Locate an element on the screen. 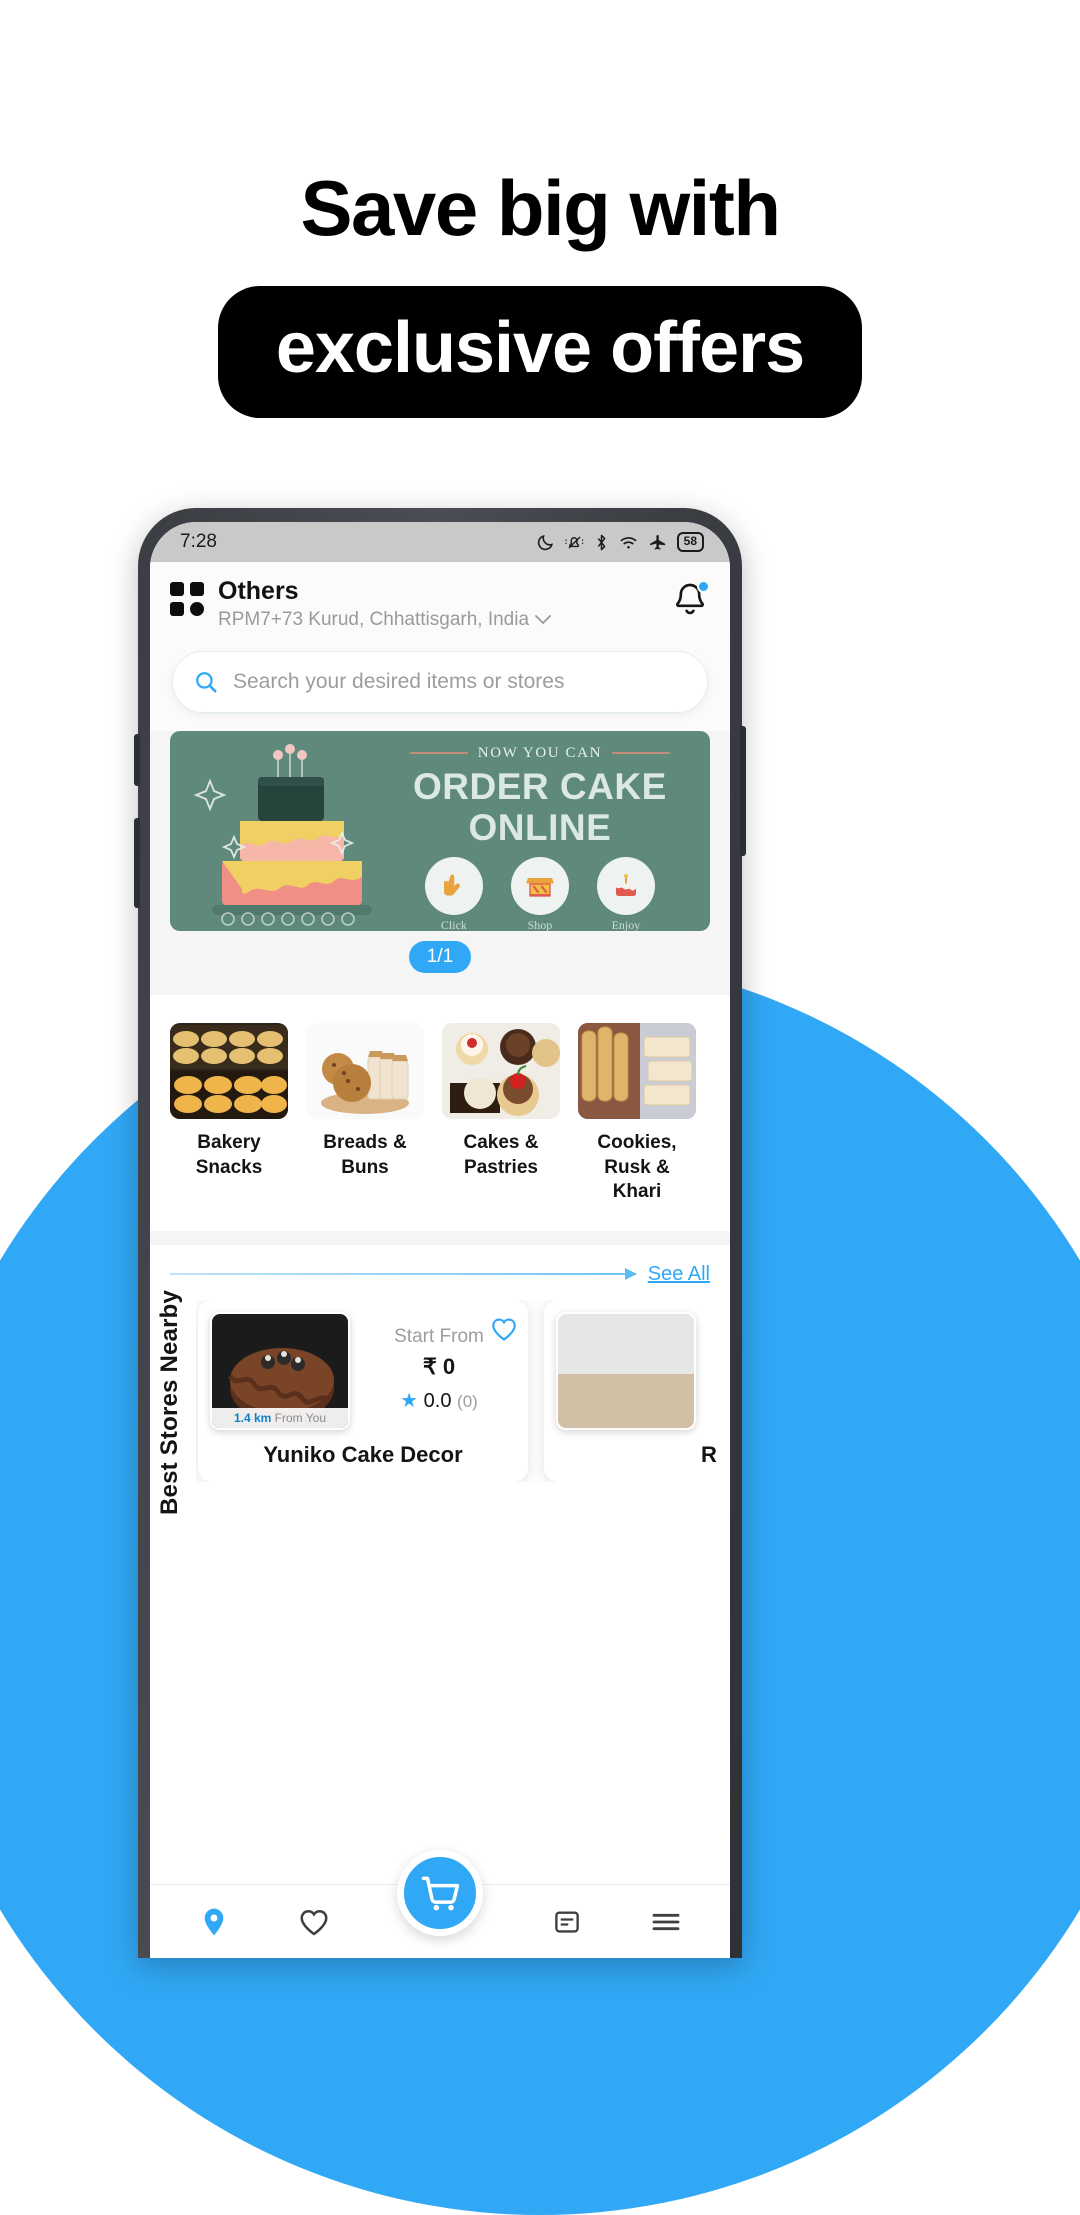  banner-step: Click is located at coordinates (453, 893).